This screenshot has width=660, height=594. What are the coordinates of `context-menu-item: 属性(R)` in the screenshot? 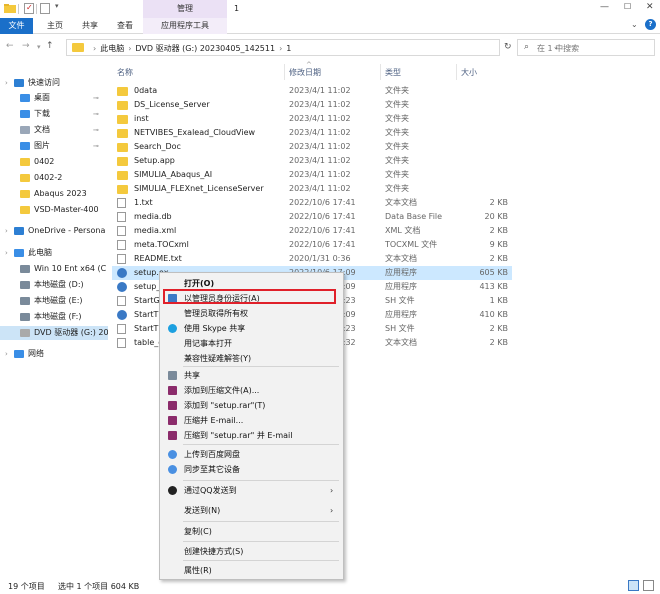 It's located at (251, 570).